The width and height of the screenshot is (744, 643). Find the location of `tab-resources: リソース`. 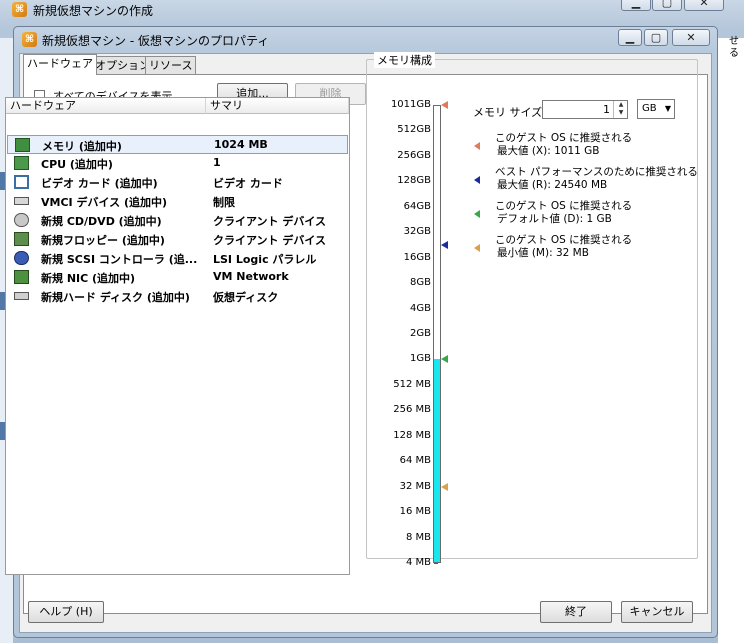

tab-resources: リソース is located at coordinates (171, 65).